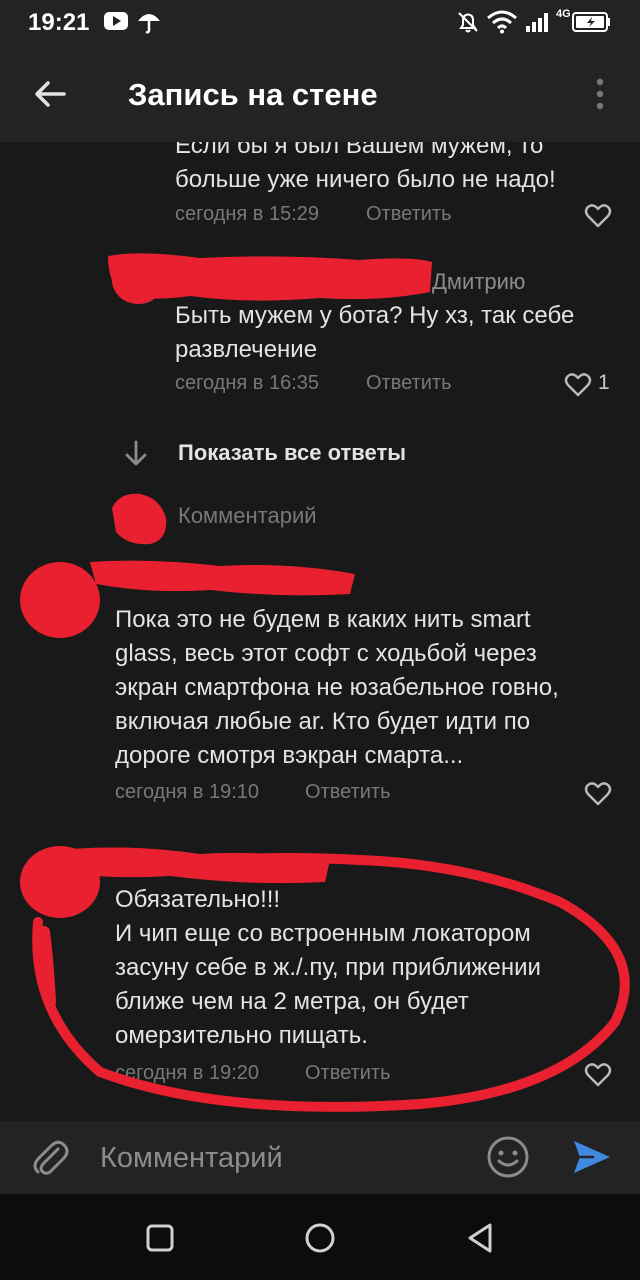 The height and width of the screenshot is (1280, 640). Describe the element at coordinates (50, 1157) in the screenshot. I see `paperclip-icon` at that location.